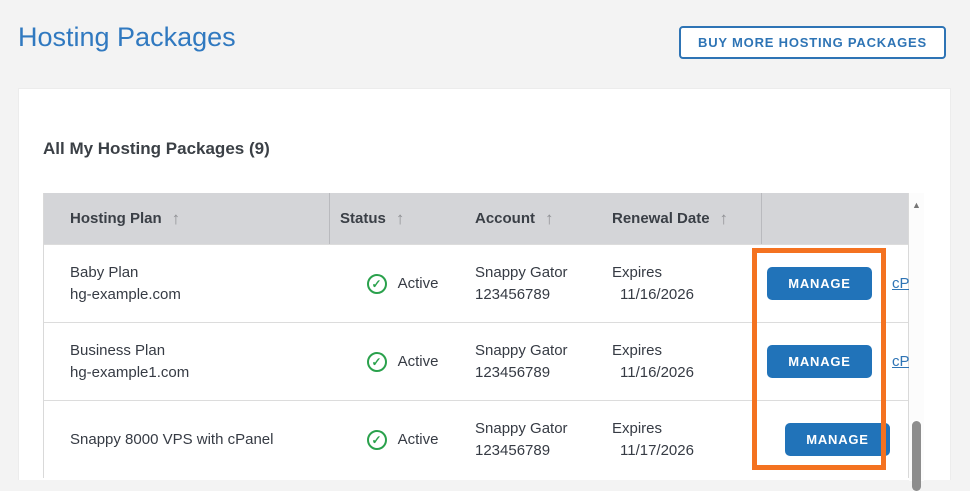 The width and height of the screenshot is (970, 491). What do you see at coordinates (916, 205) in the screenshot?
I see `scroll-up-arrow-icon: ▲` at bounding box center [916, 205].